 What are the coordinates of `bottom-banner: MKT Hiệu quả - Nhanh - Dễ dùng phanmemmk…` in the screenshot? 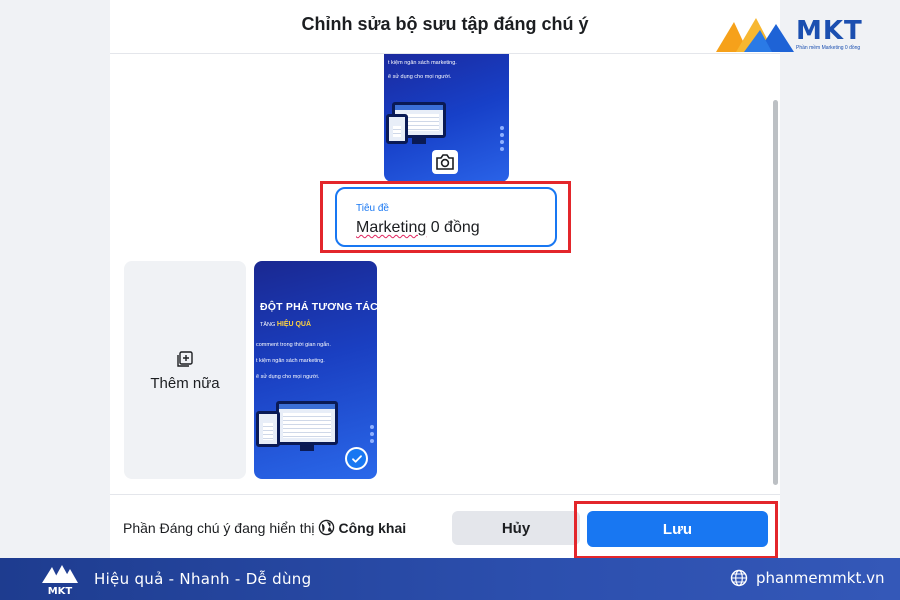 It's located at (450, 579).